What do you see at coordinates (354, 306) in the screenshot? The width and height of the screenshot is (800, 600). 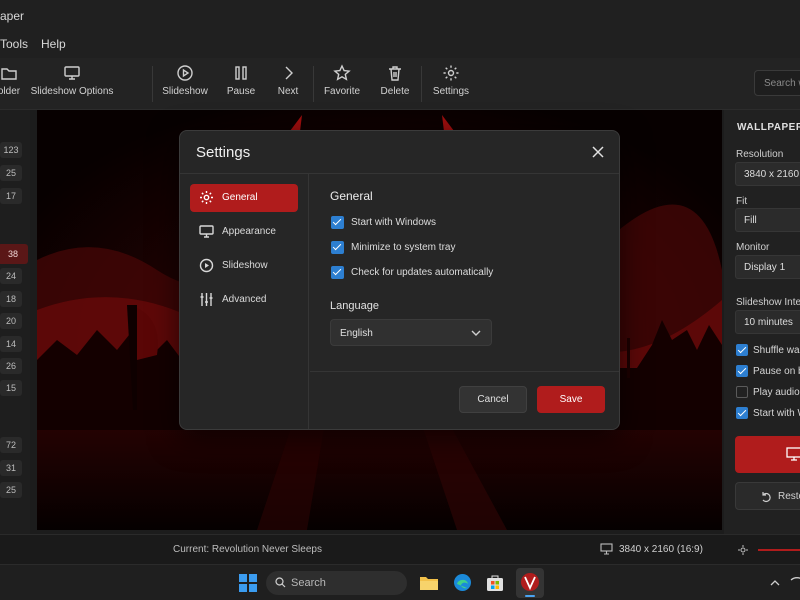 I see `language-label: Language` at bounding box center [354, 306].